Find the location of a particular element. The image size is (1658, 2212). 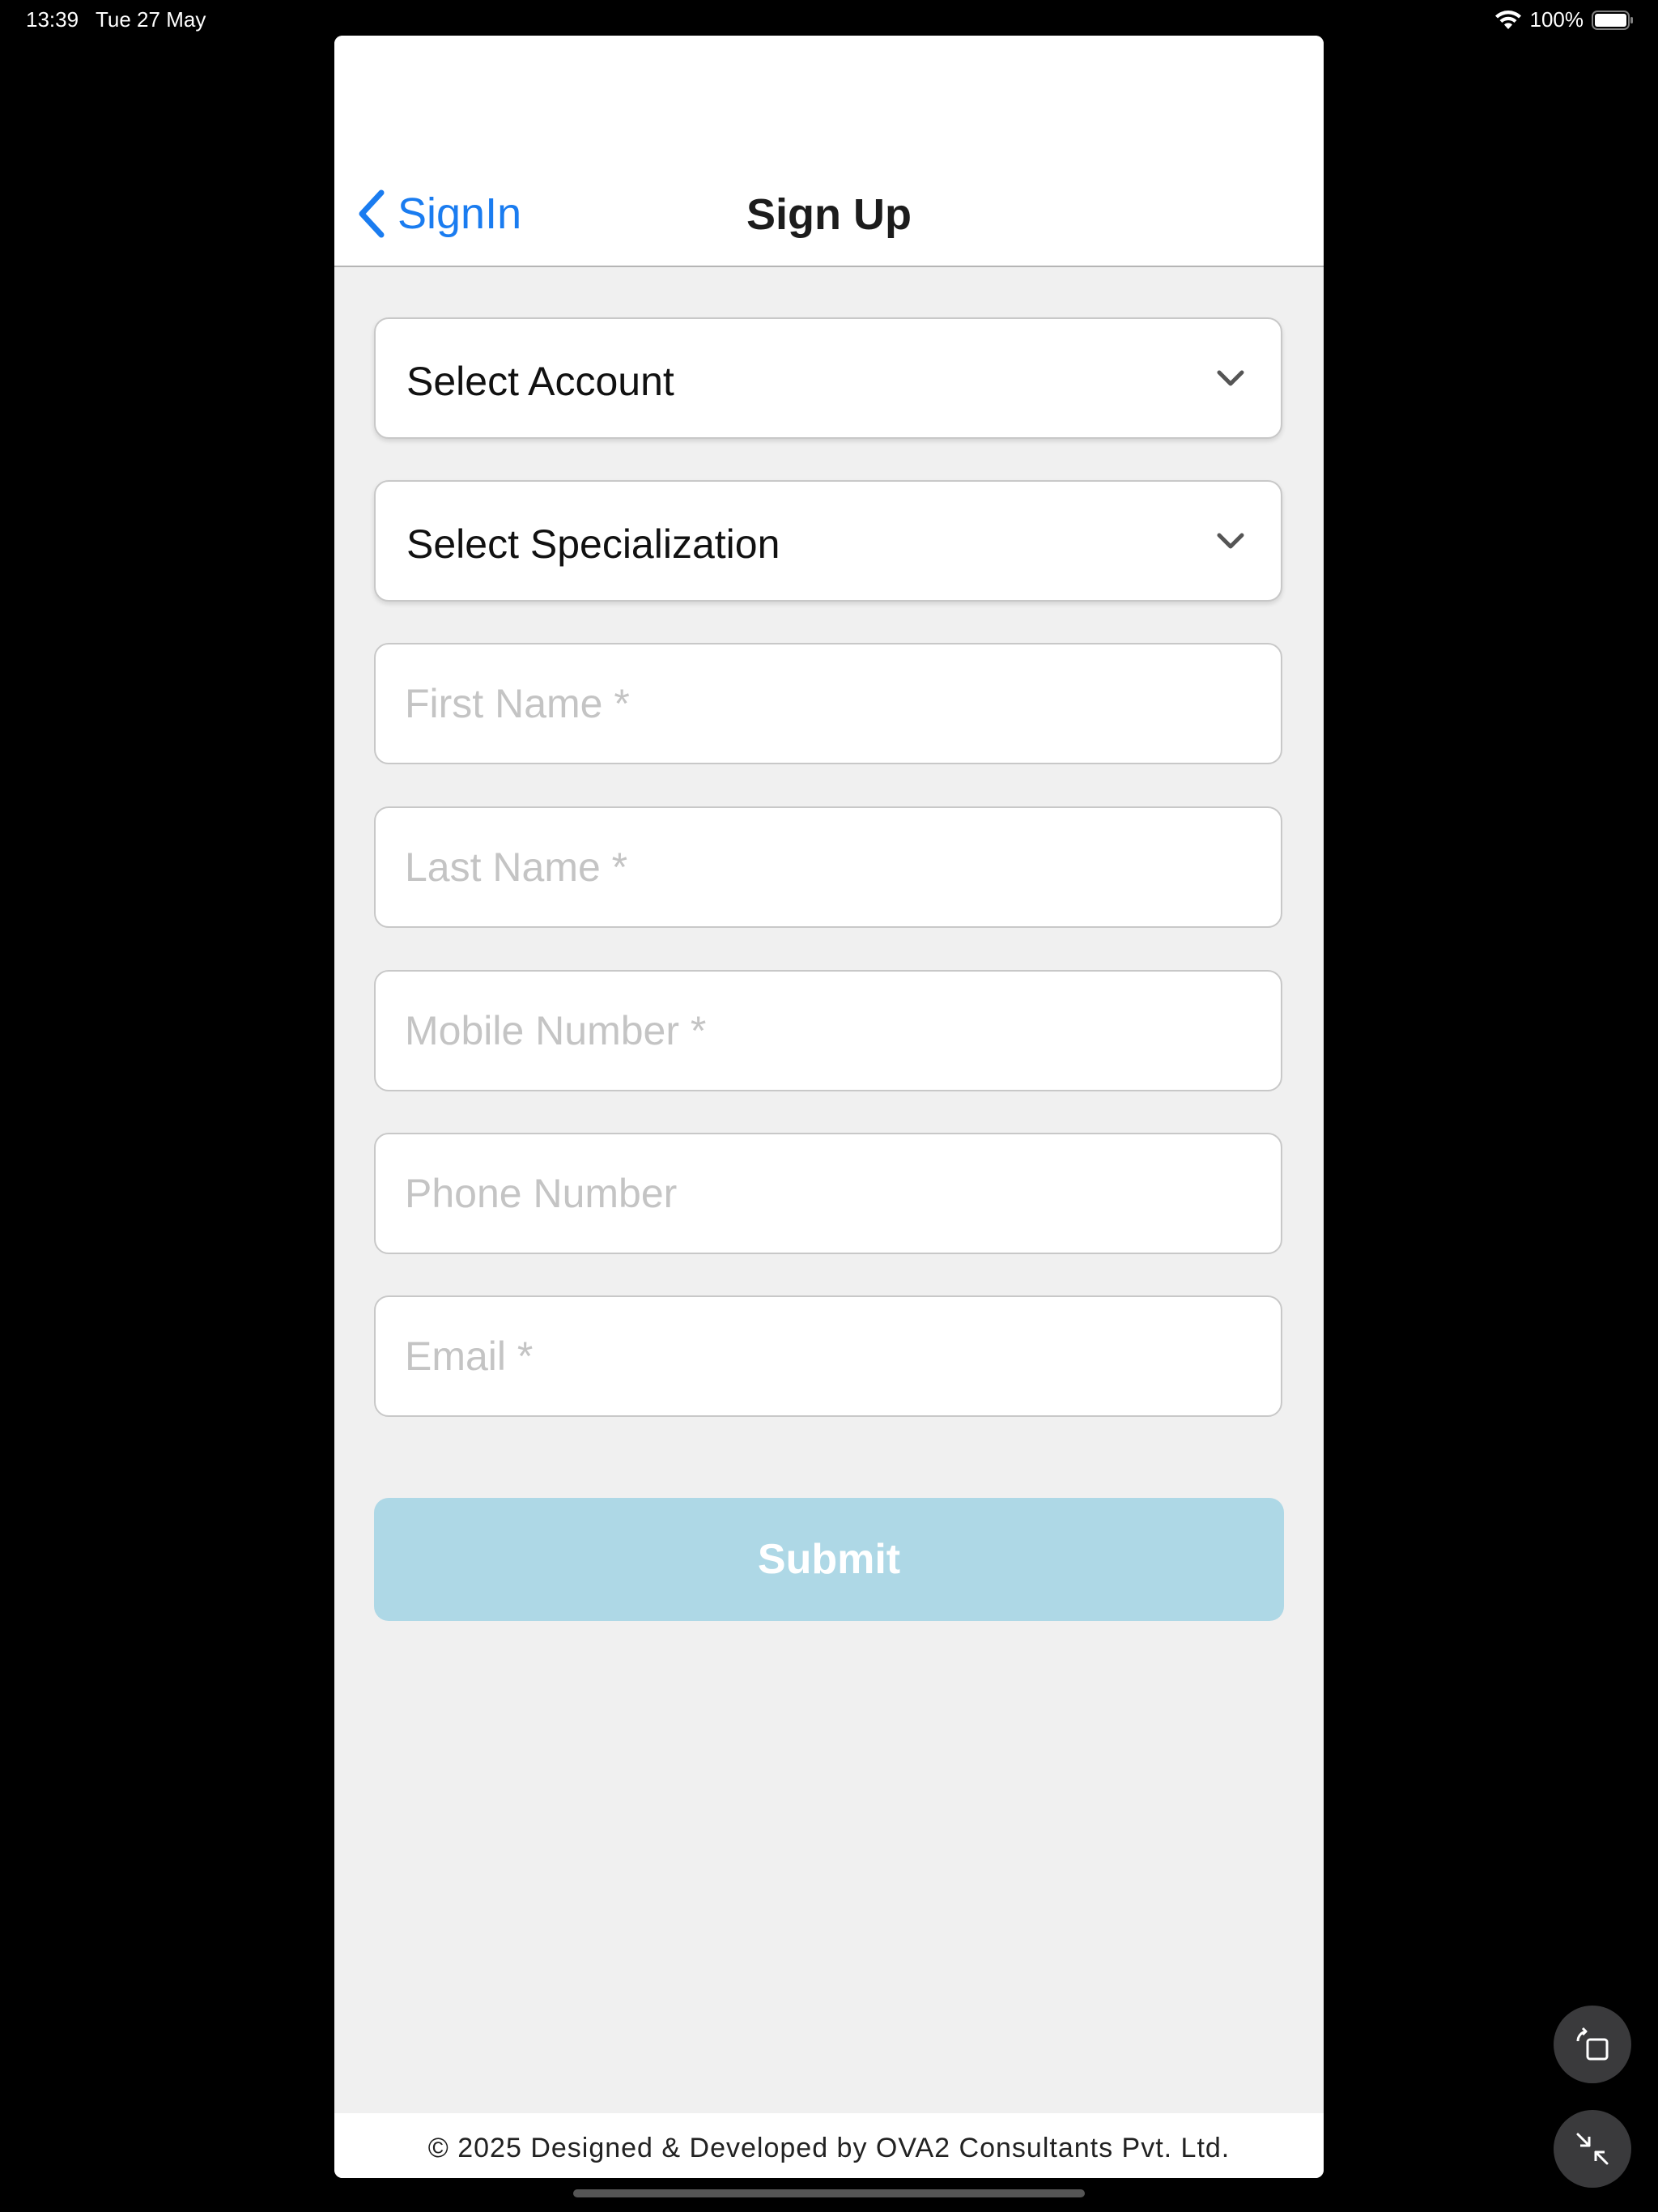

account-select: Select Account is located at coordinates (828, 378).